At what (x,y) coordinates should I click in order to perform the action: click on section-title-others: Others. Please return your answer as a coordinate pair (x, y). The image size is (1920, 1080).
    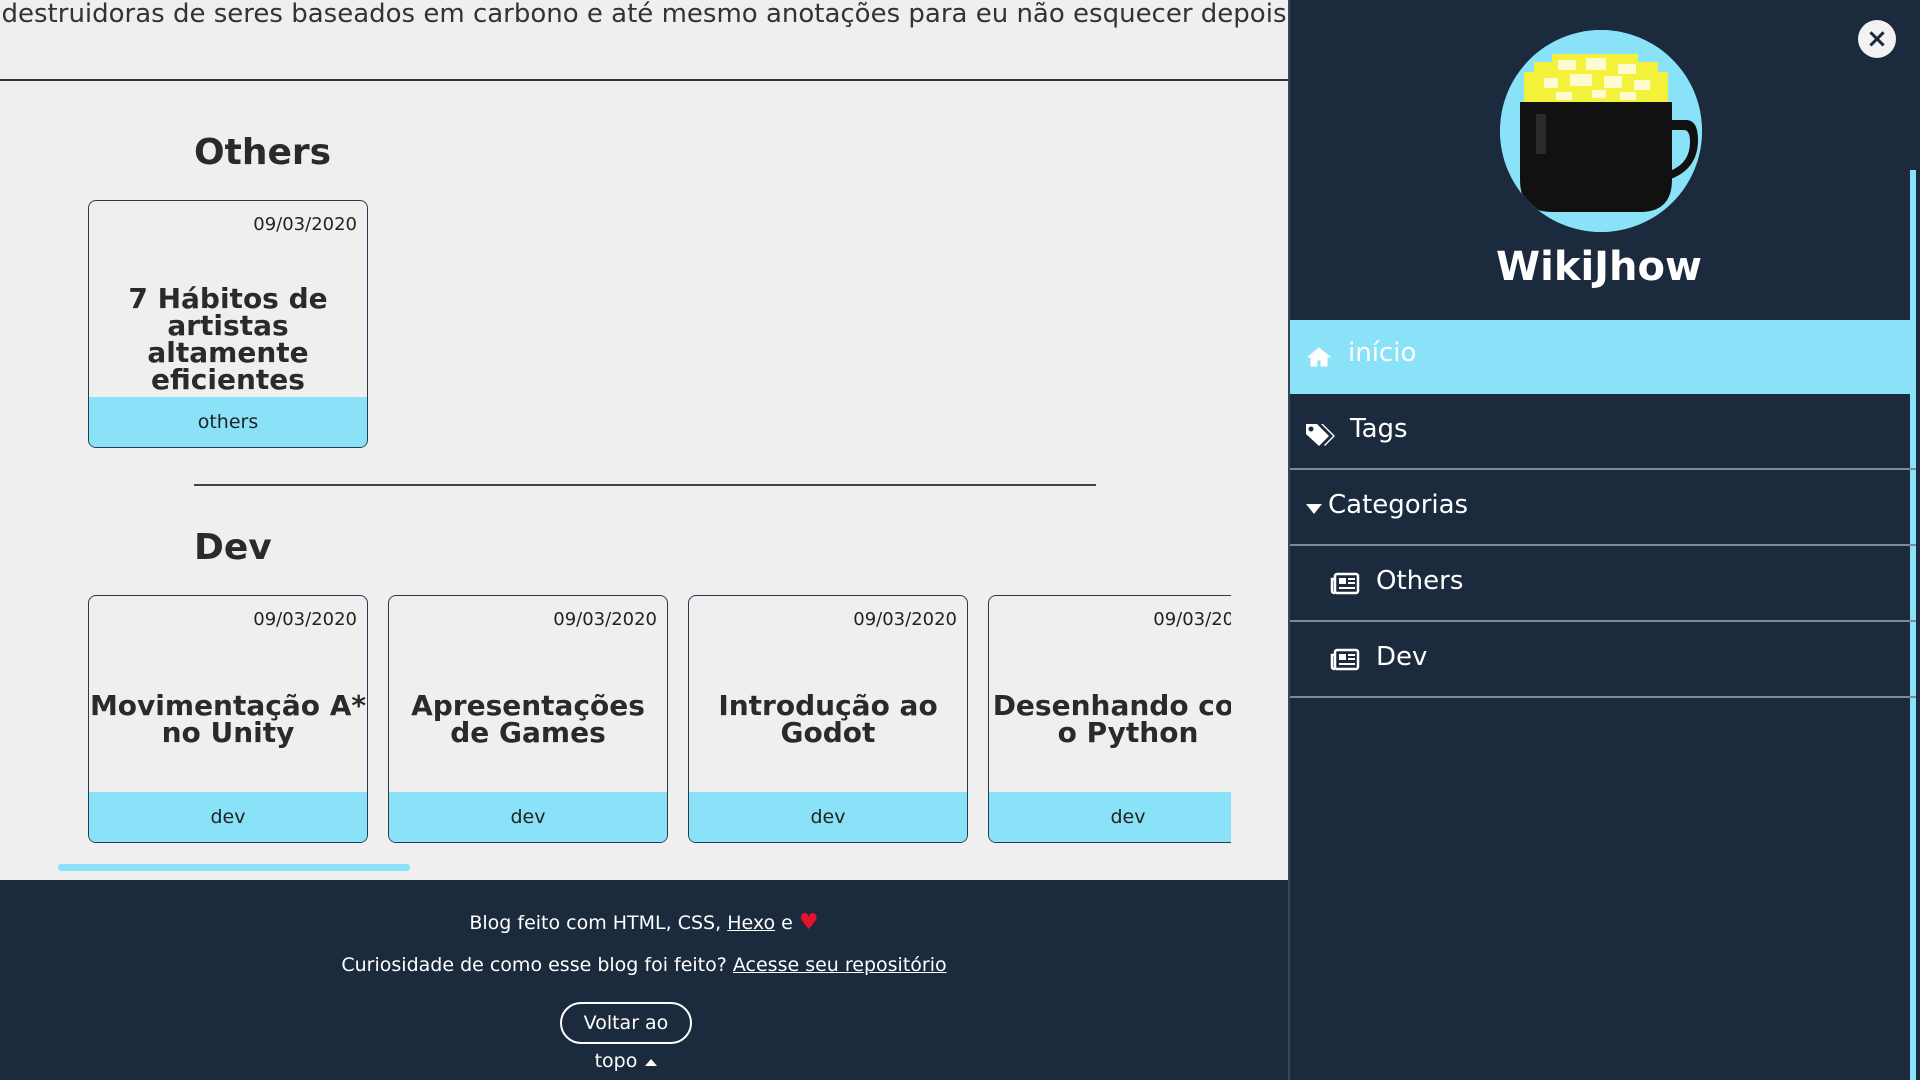
    Looking at the image, I should click on (263, 152).